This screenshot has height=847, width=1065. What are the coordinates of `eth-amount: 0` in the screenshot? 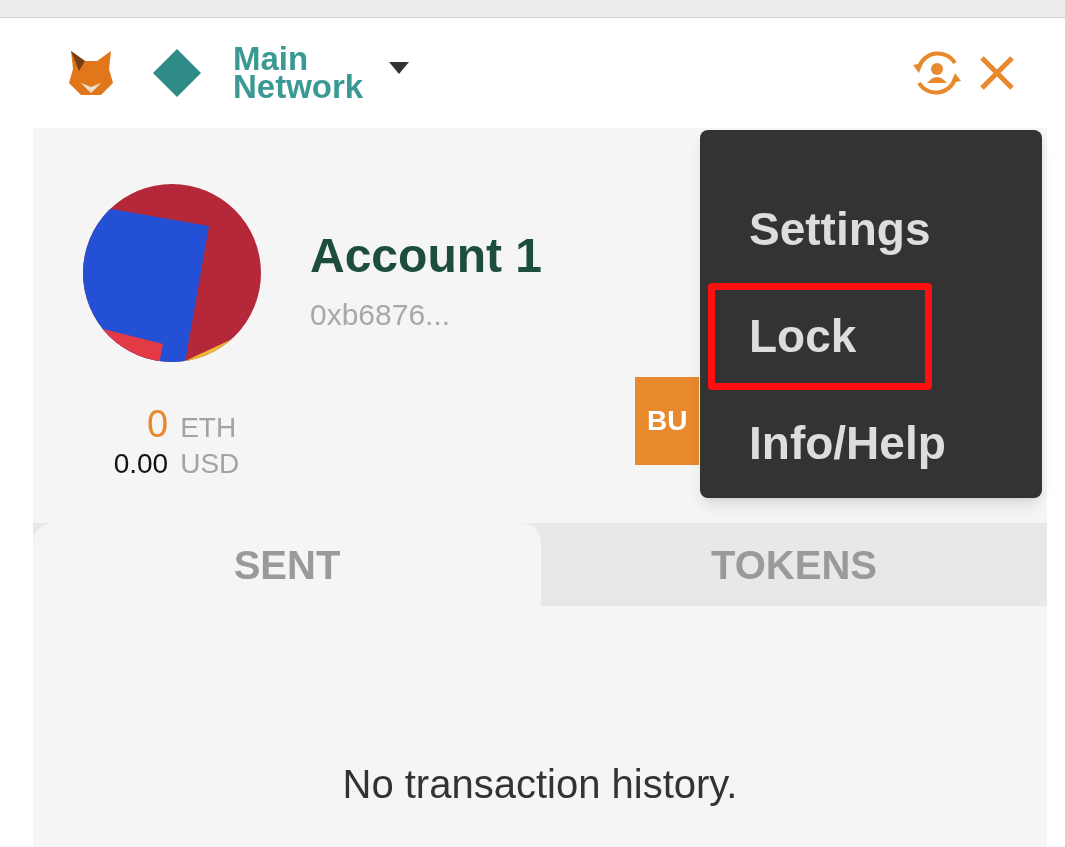 It's located at (157, 424).